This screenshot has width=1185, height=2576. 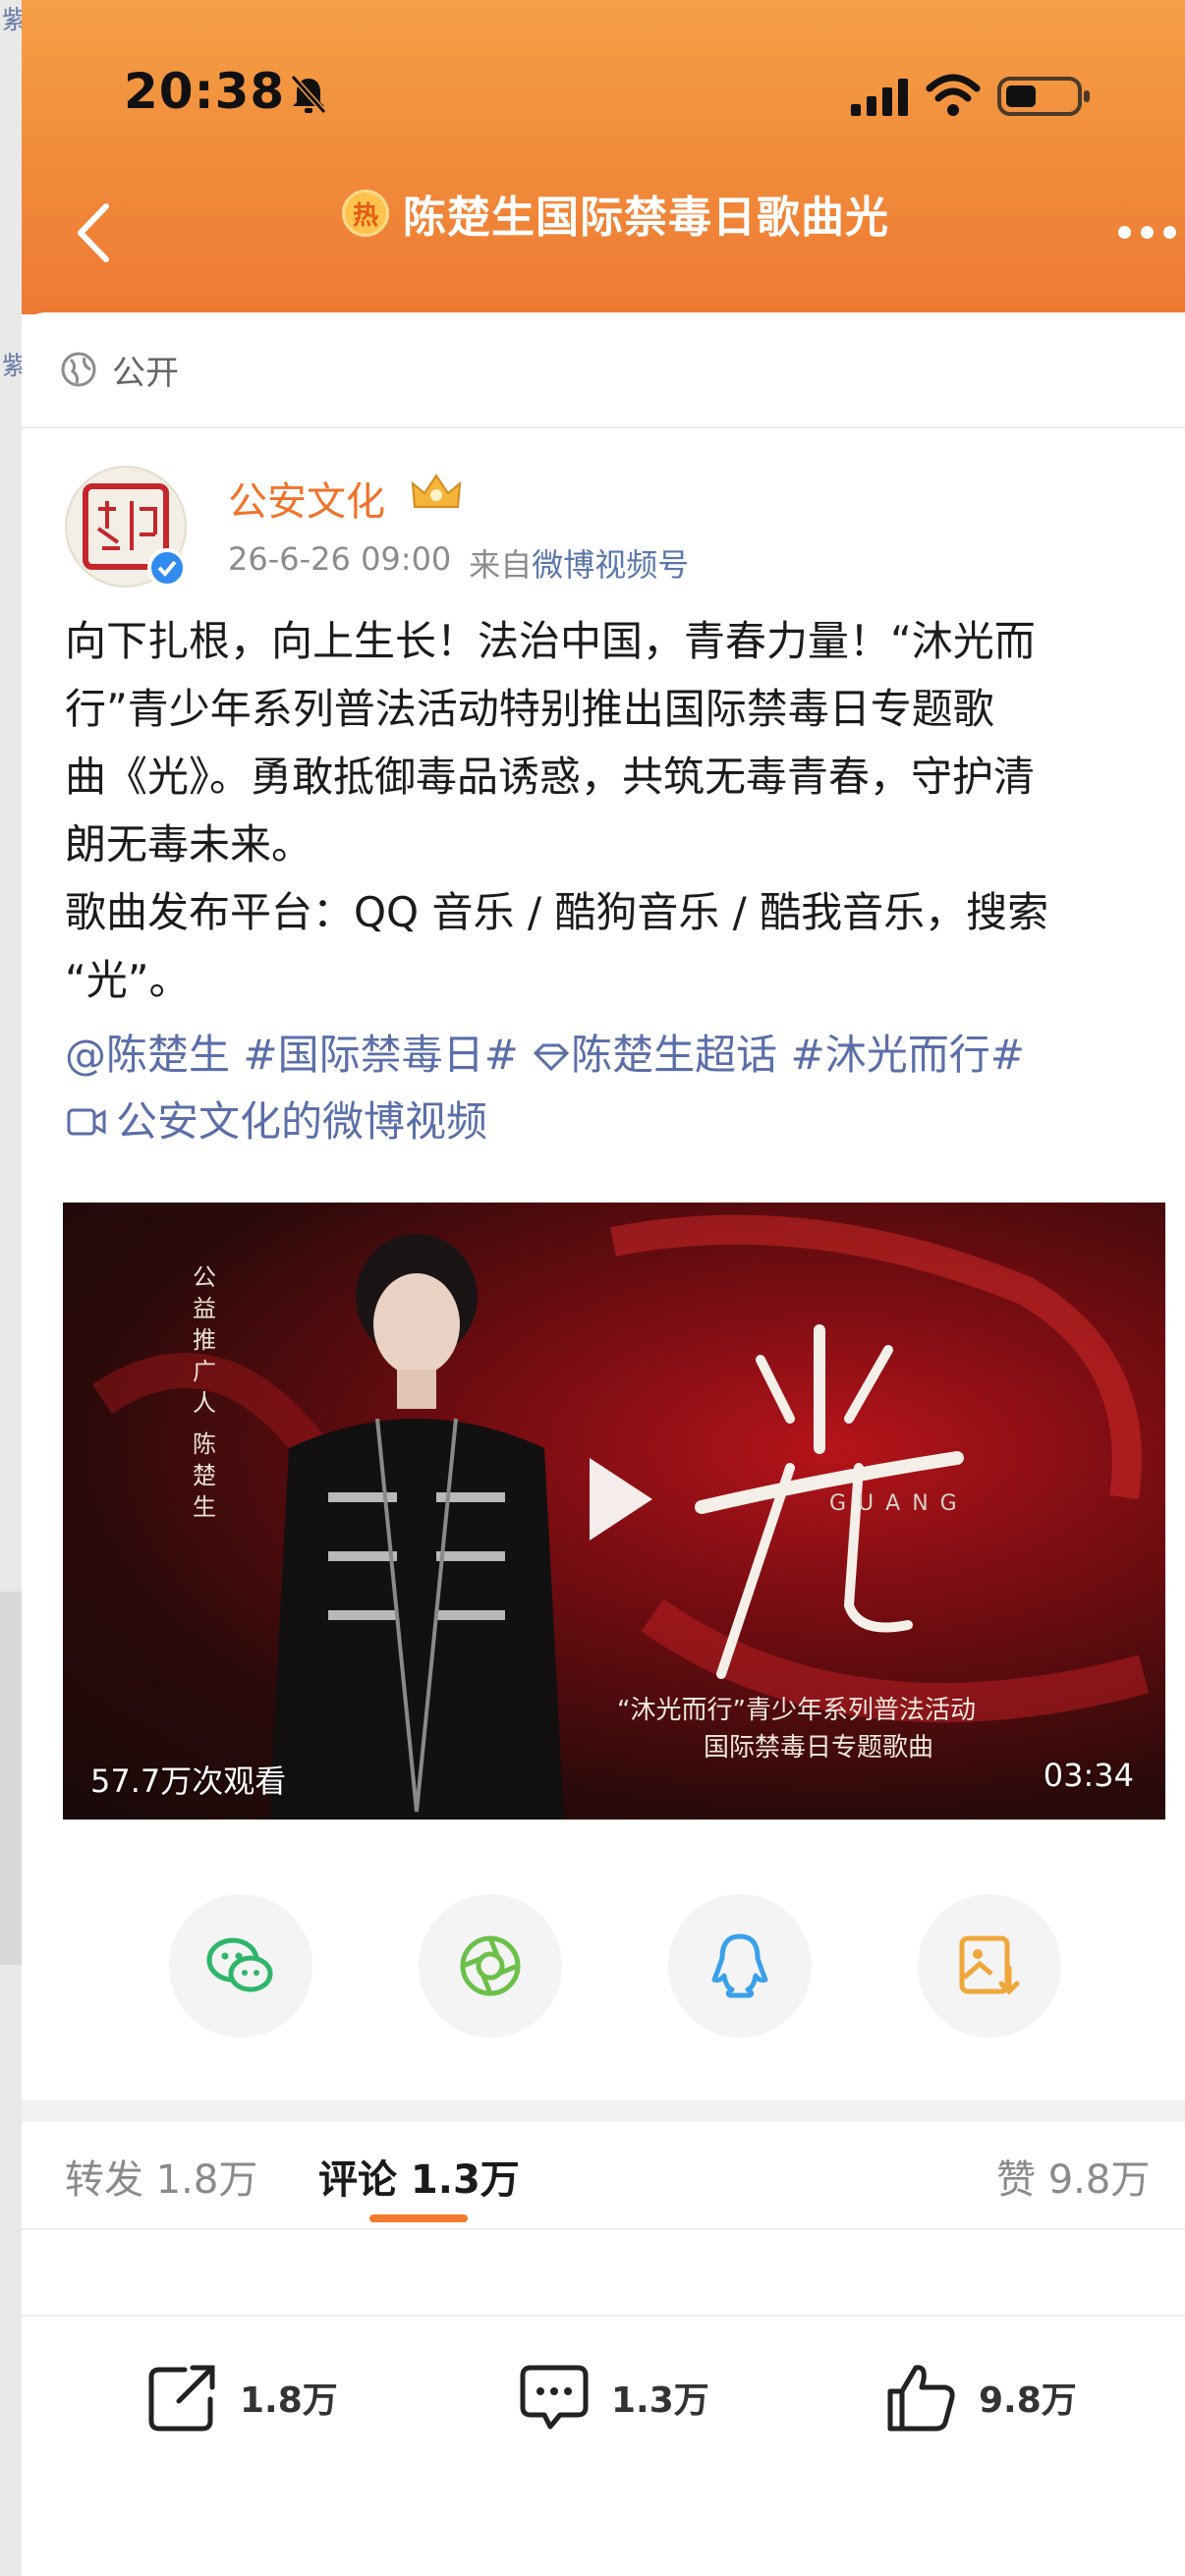 What do you see at coordinates (1088, 1775) in the screenshot?
I see `video-duration: 03:34` at bounding box center [1088, 1775].